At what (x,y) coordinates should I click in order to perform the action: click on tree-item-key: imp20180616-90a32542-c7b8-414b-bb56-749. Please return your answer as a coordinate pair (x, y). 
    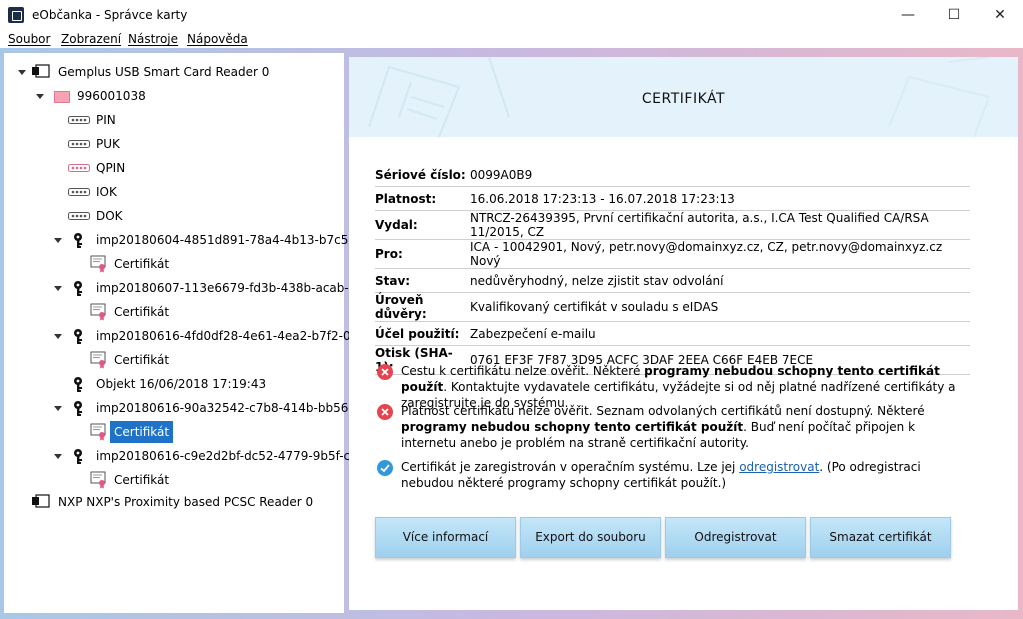
    Looking at the image, I should click on (215, 408).